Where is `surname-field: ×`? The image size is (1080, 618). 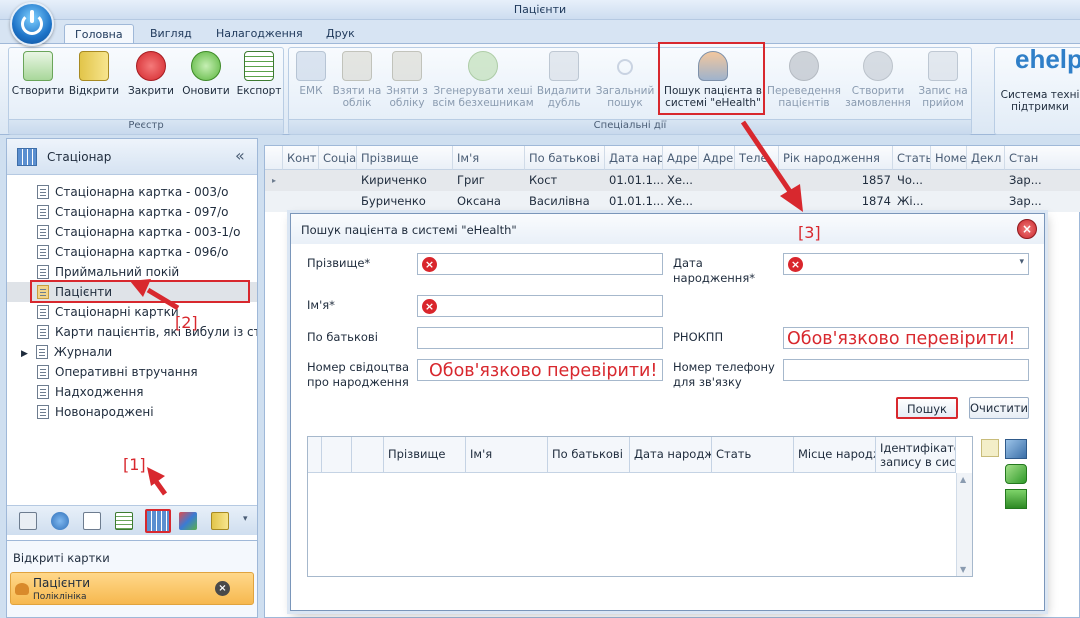 surname-field: × is located at coordinates (540, 264).